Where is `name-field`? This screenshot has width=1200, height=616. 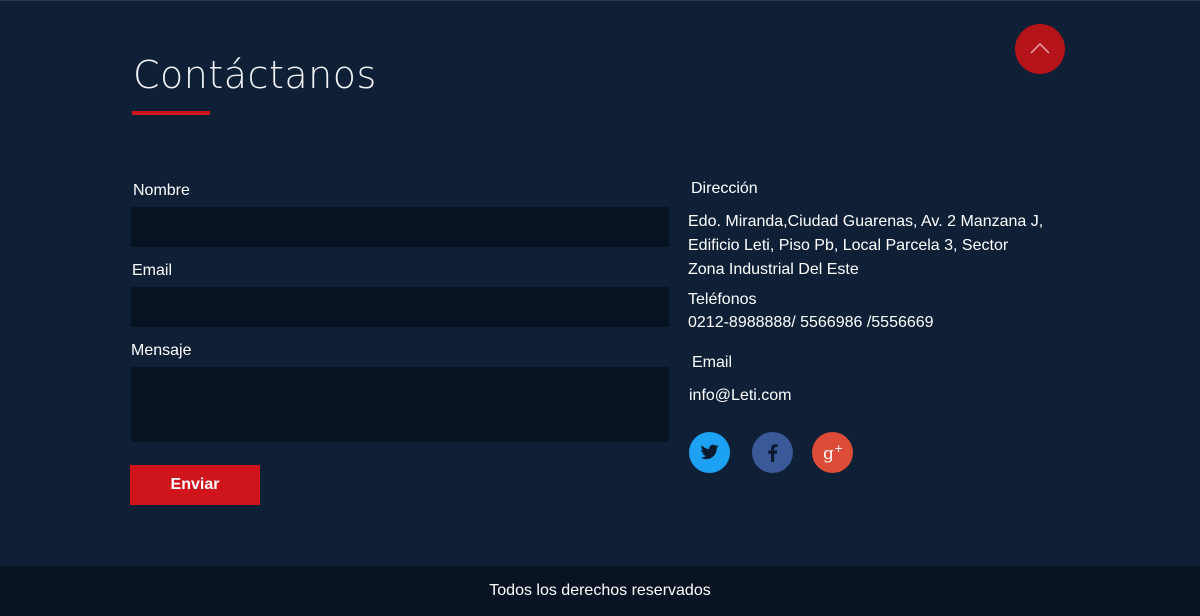 name-field is located at coordinates (400, 227).